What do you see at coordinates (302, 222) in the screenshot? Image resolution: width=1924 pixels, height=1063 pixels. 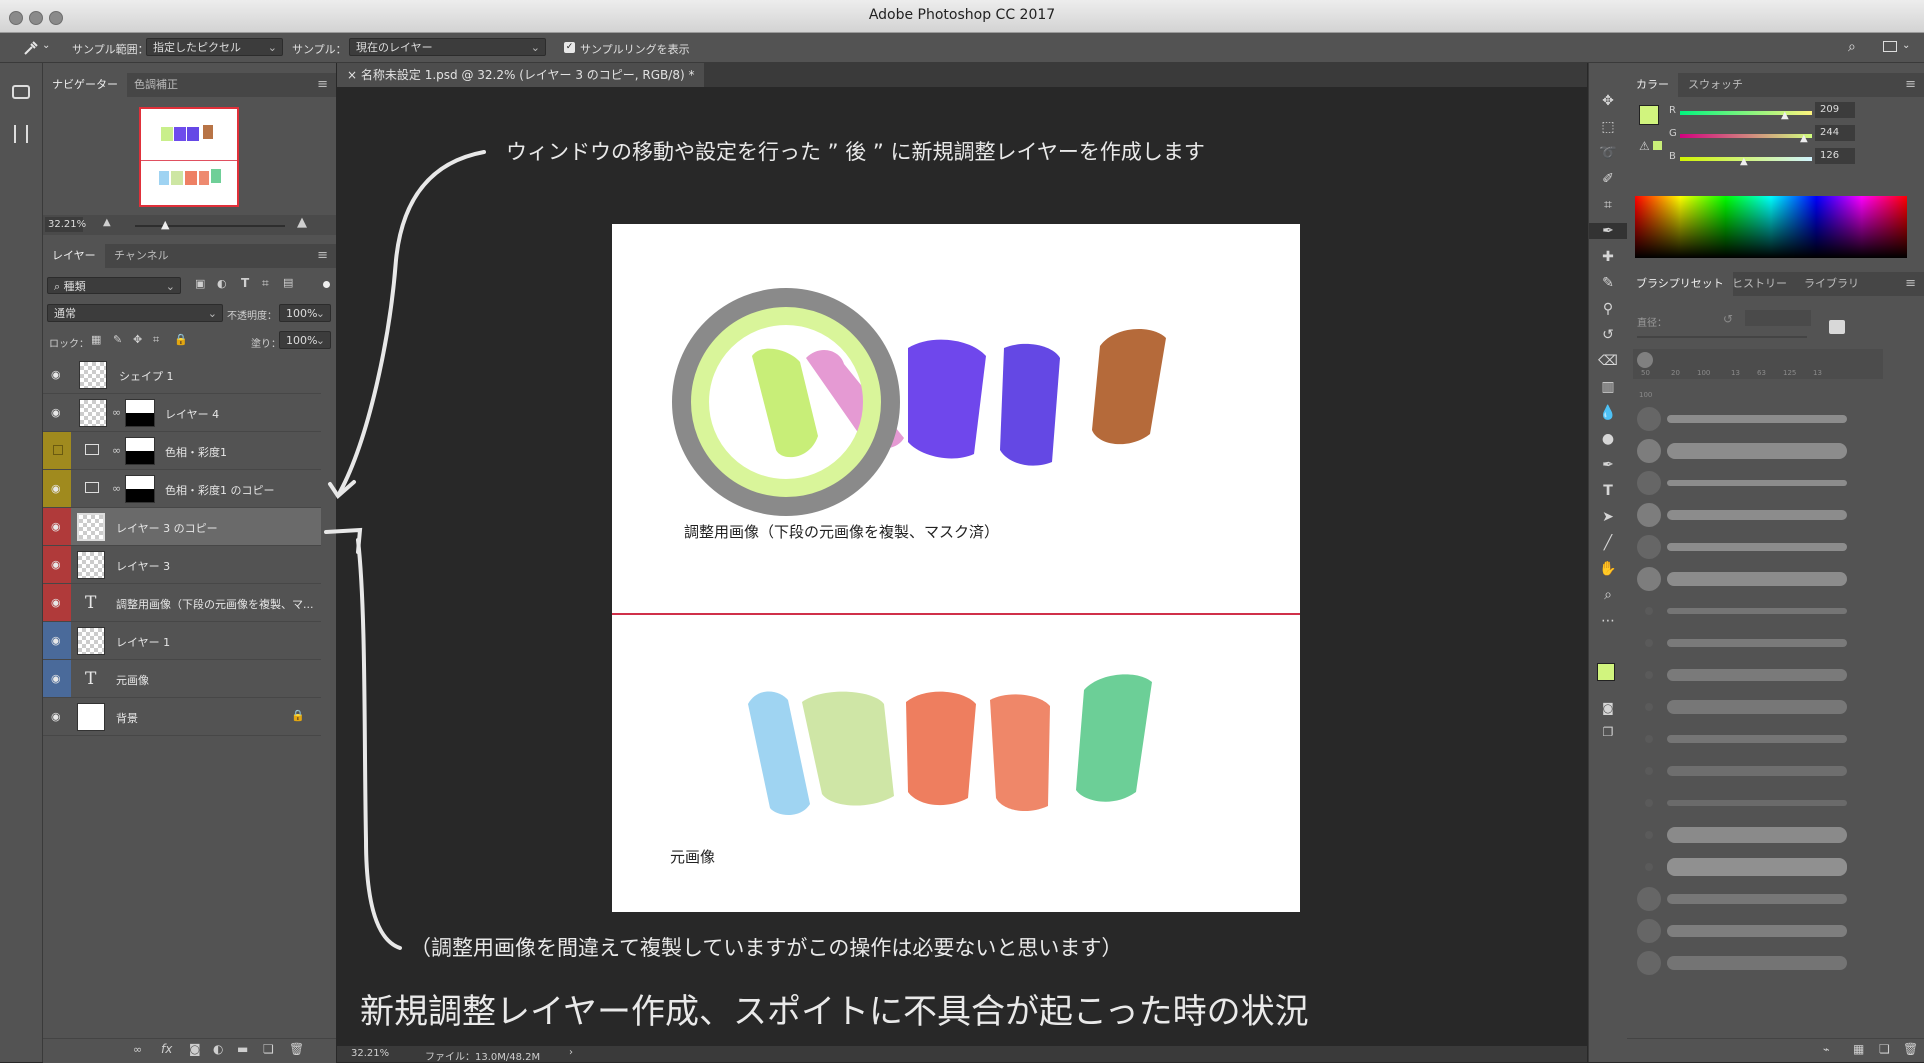 I see `zoom-in-icon: ▲` at bounding box center [302, 222].